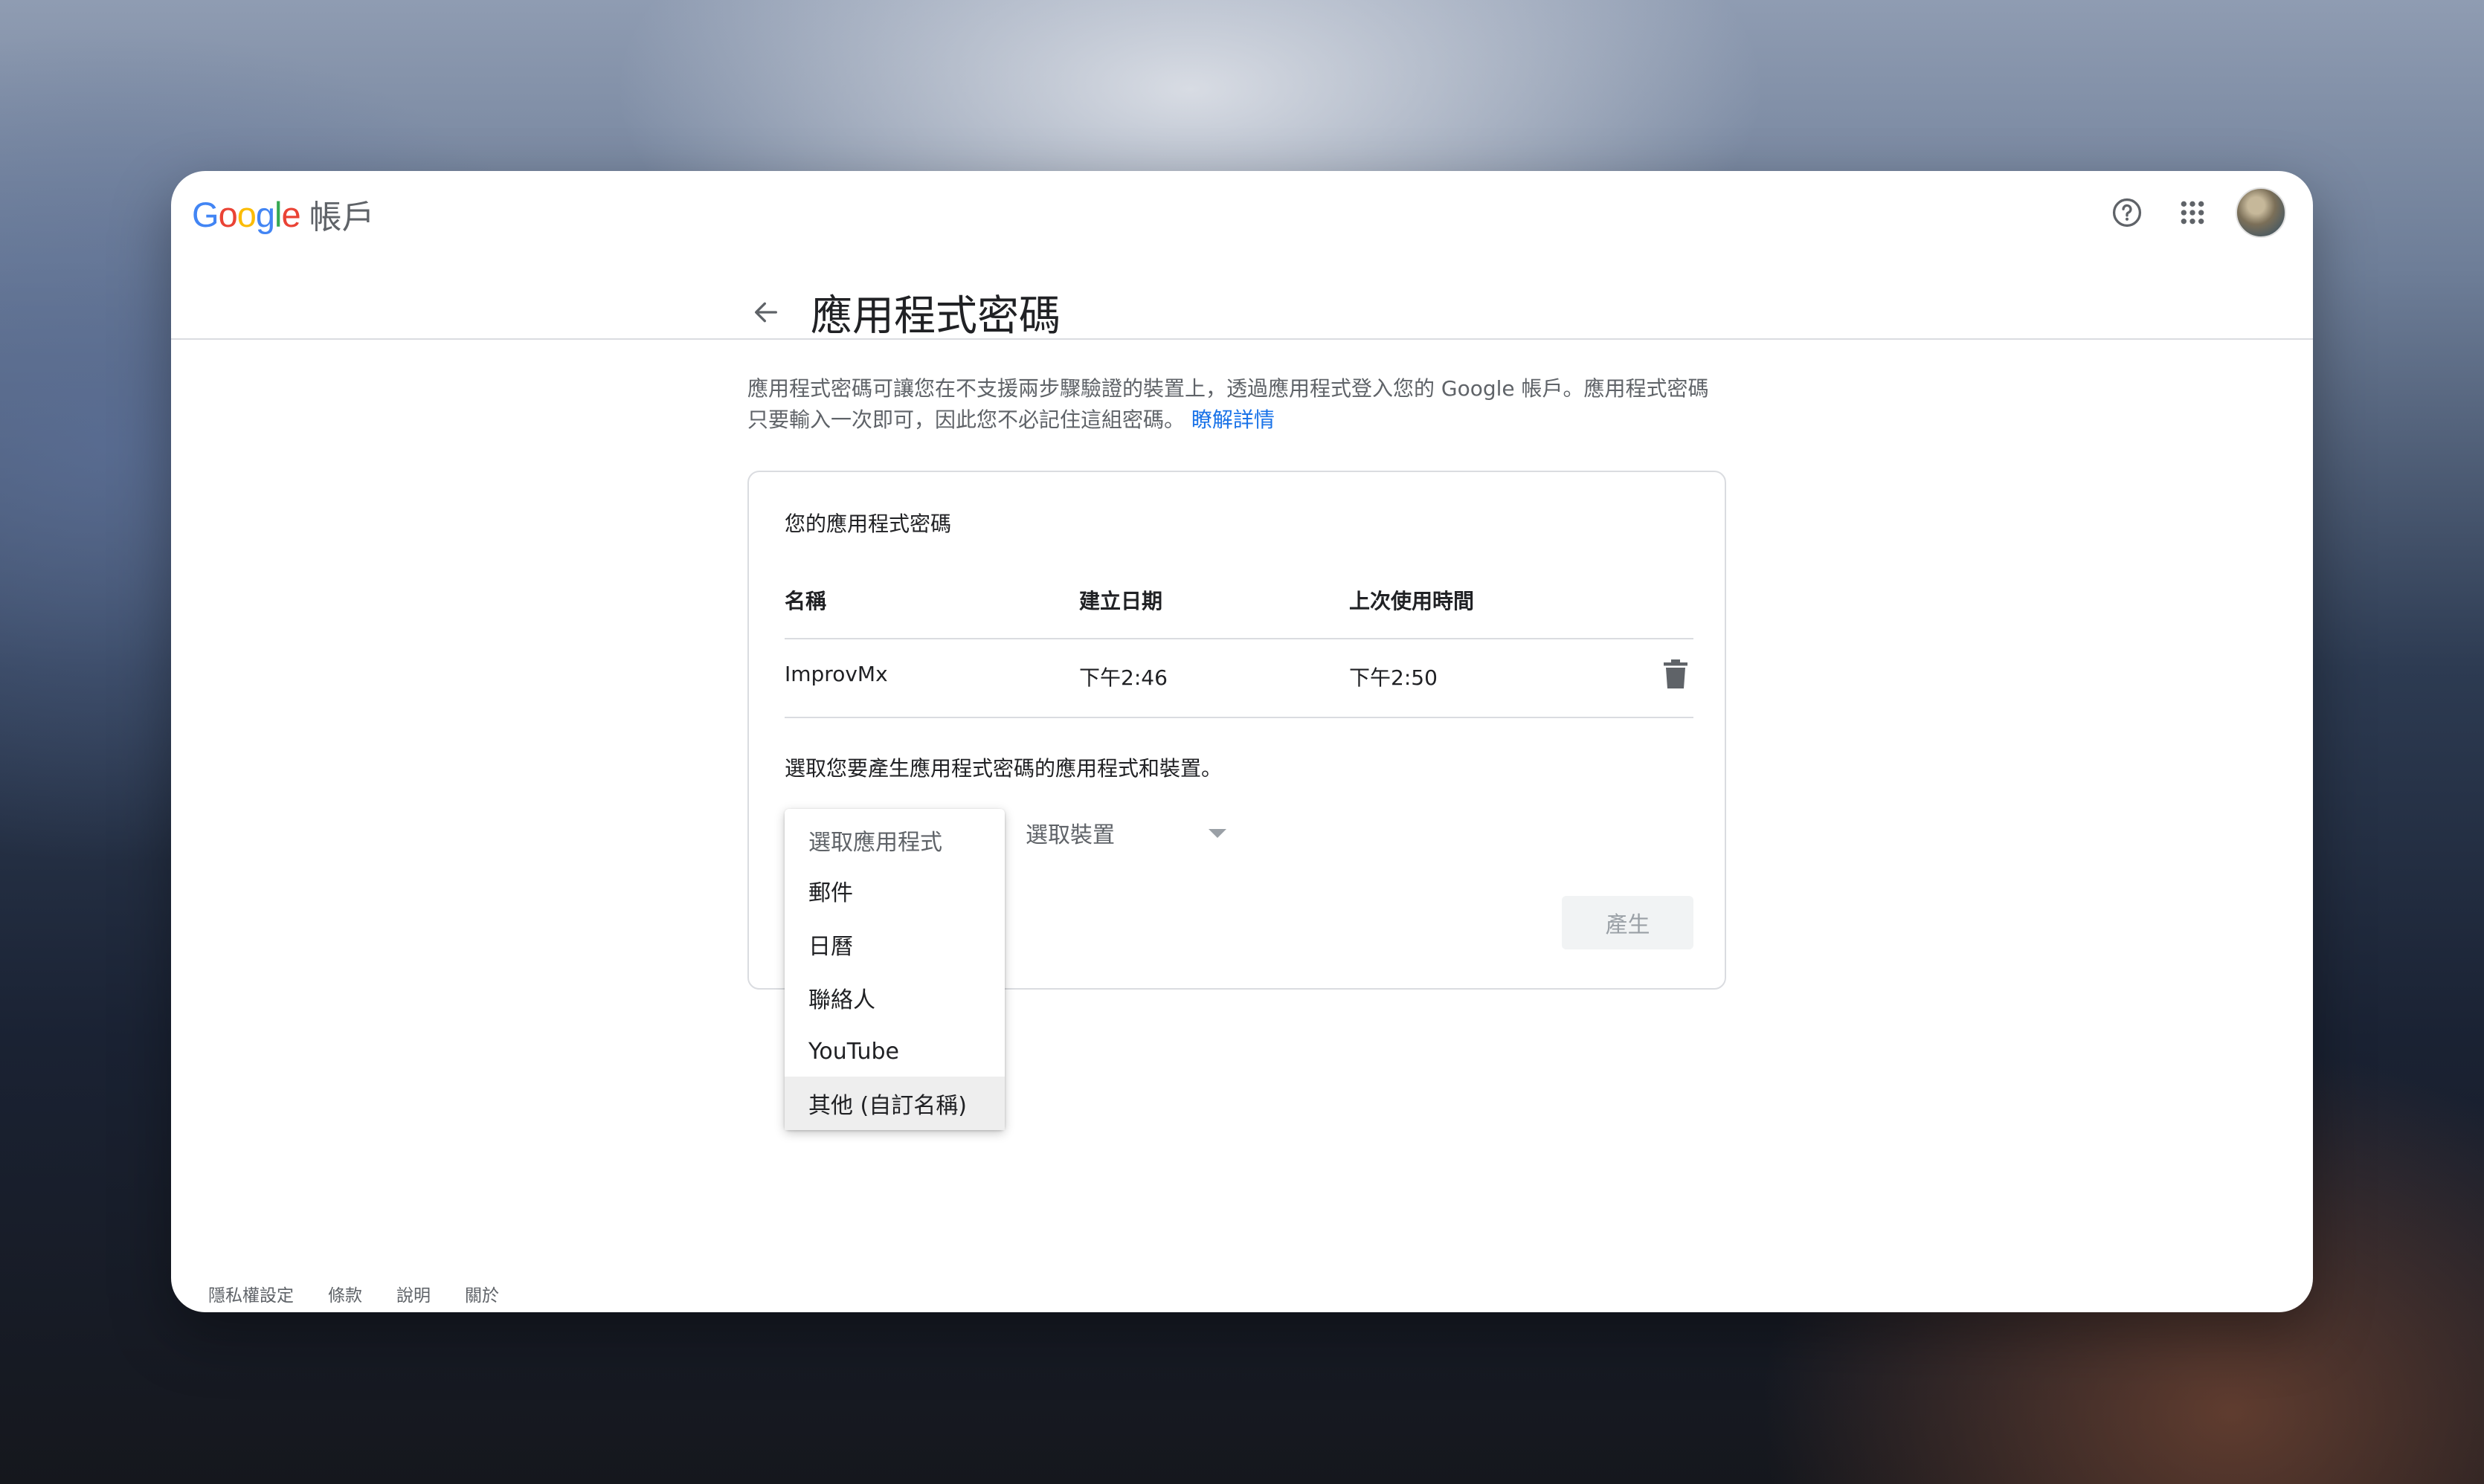  Describe the element at coordinates (1393, 677) in the screenshot. I see `row-last-used: 下午2:50` at that location.